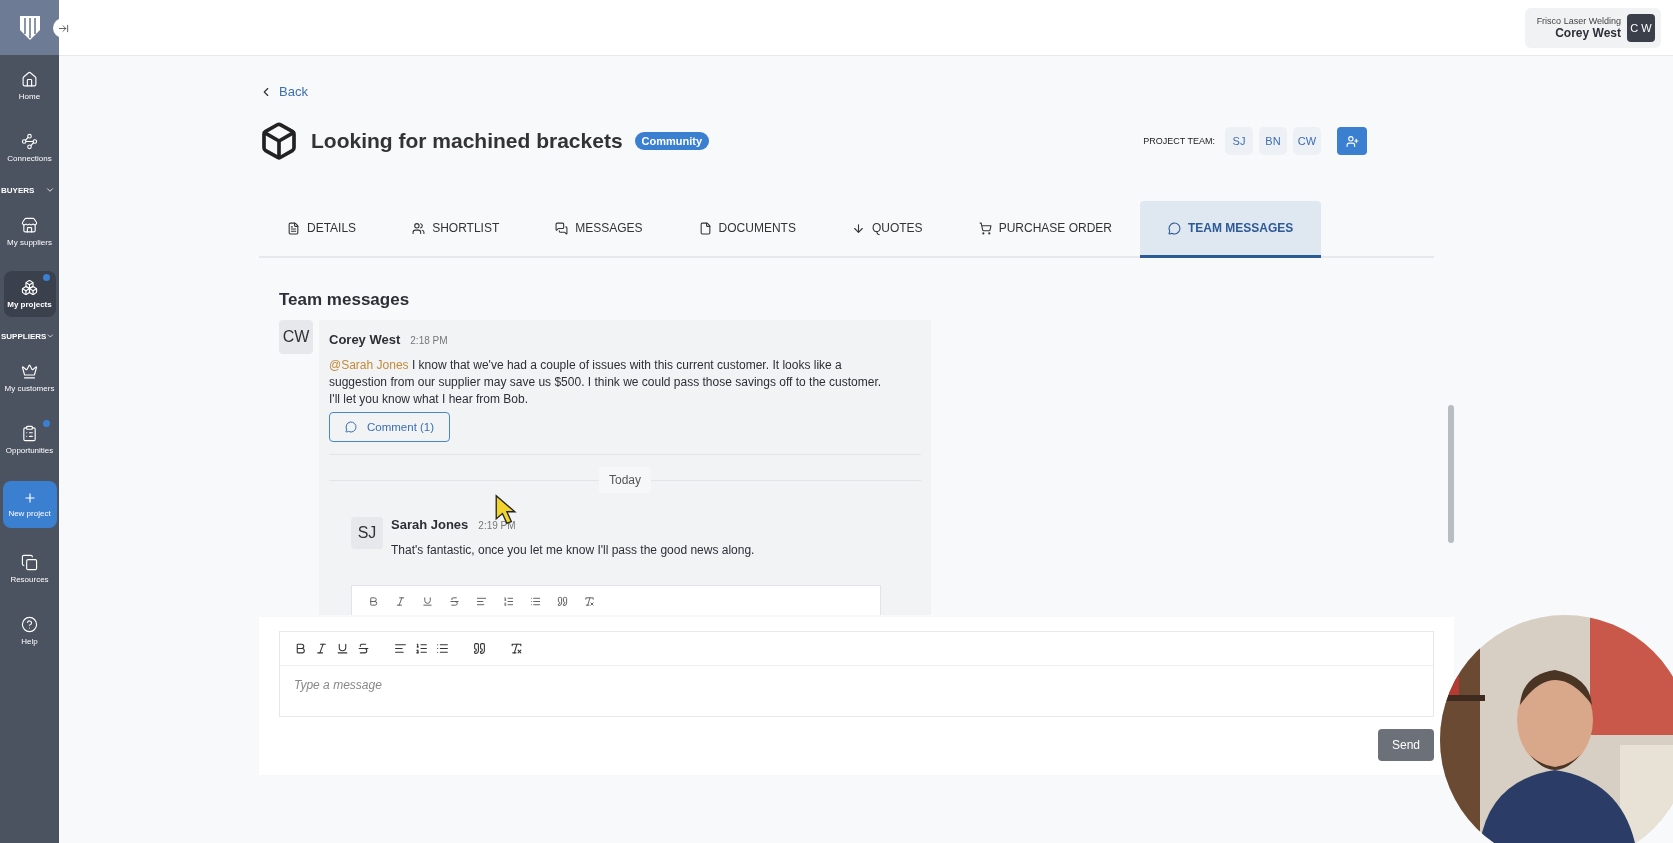 The width and height of the screenshot is (1673, 843). Describe the element at coordinates (705, 228) in the screenshot. I see `file-icon` at that location.